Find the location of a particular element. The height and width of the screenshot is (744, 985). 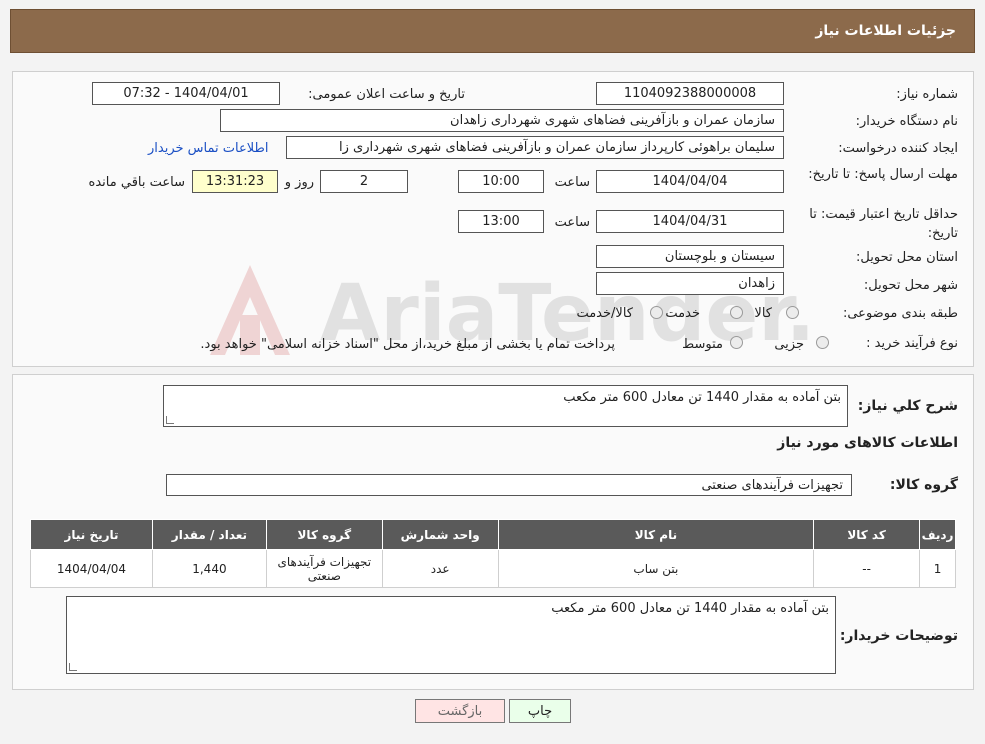

print-button: چاپ is located at coordinates (540, 711).